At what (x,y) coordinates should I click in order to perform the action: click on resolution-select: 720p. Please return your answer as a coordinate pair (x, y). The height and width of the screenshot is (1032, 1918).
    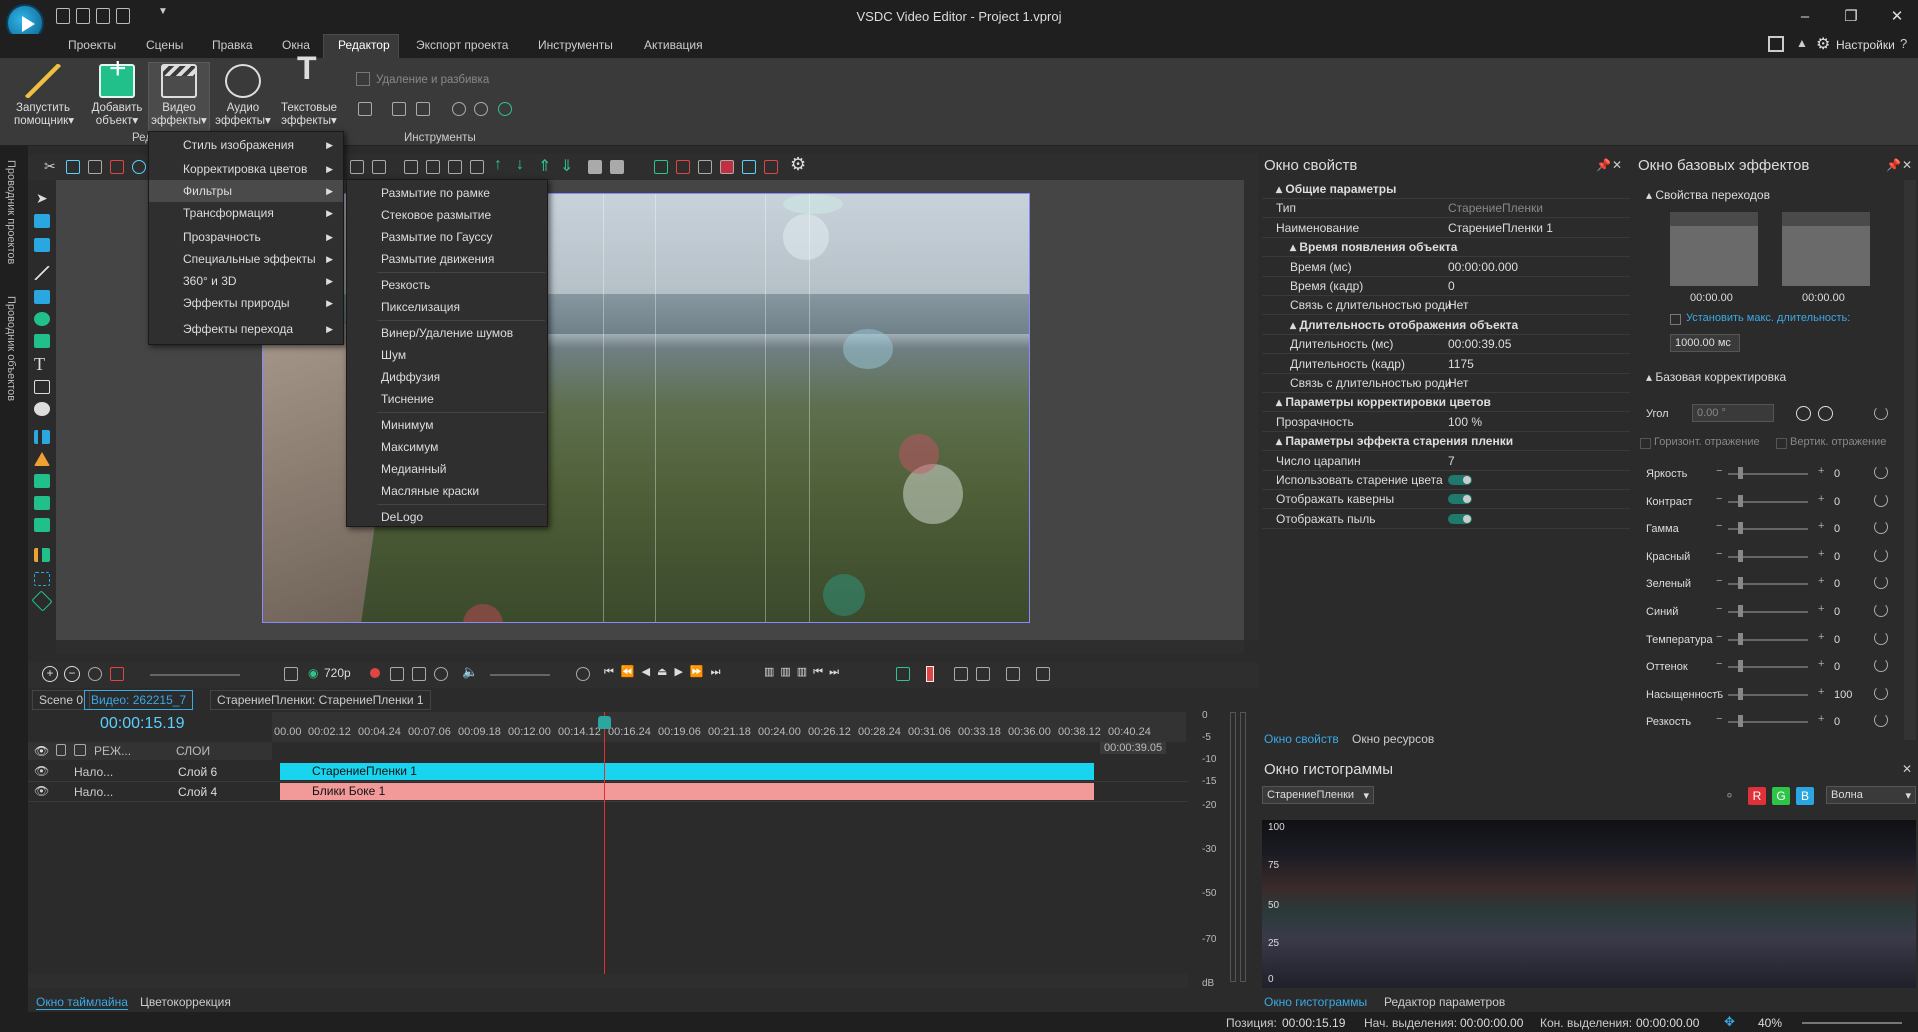
    Looking at the image, I should click on (337, 673).